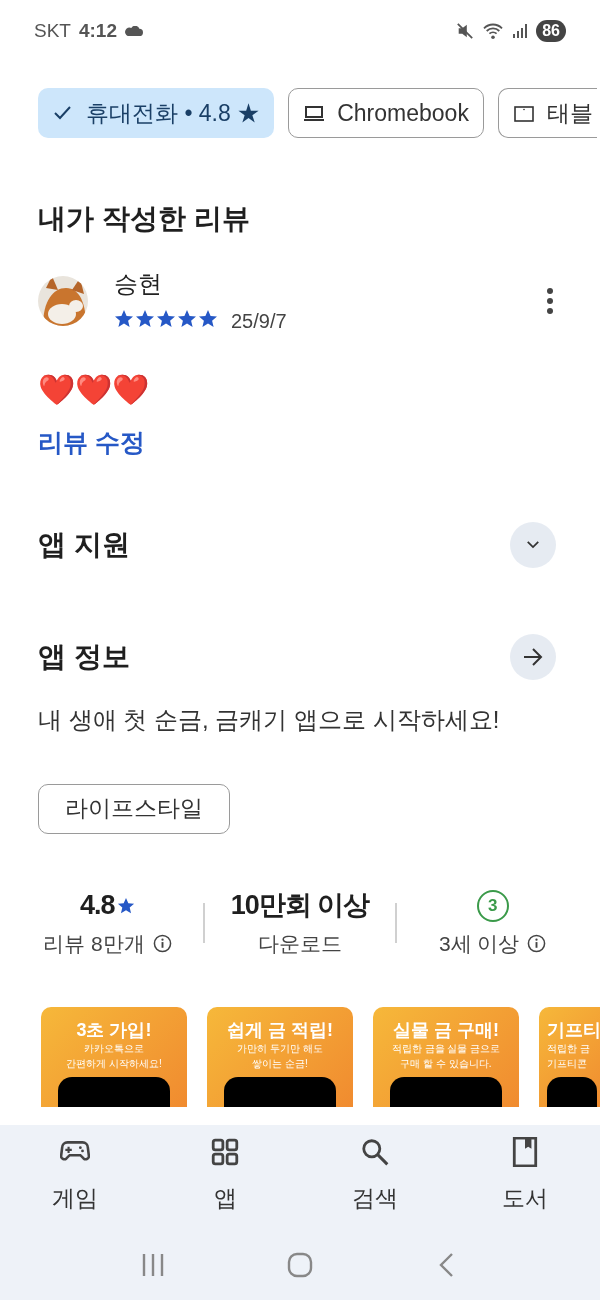 The width and height of the screenshot is (600, 1300). What do you see at coordinates (97, 30) in the screenshot?
I see `clock-time: 4:12` at bounding box center [97, 30].